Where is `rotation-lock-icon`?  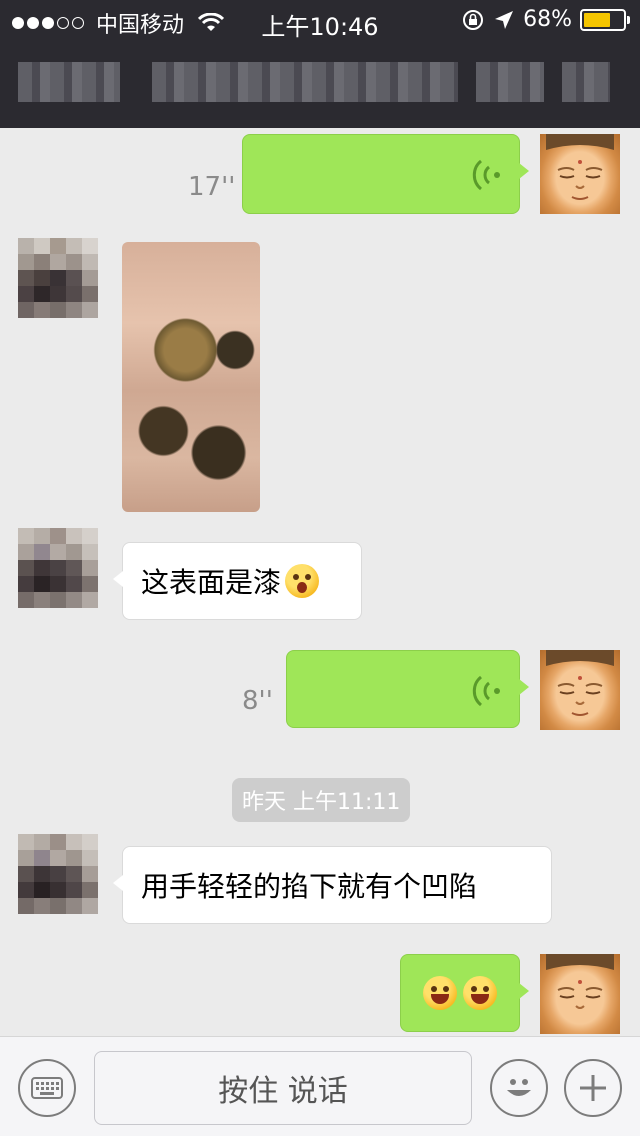
rotation-lock-icon is located at coordinates (473, 19).